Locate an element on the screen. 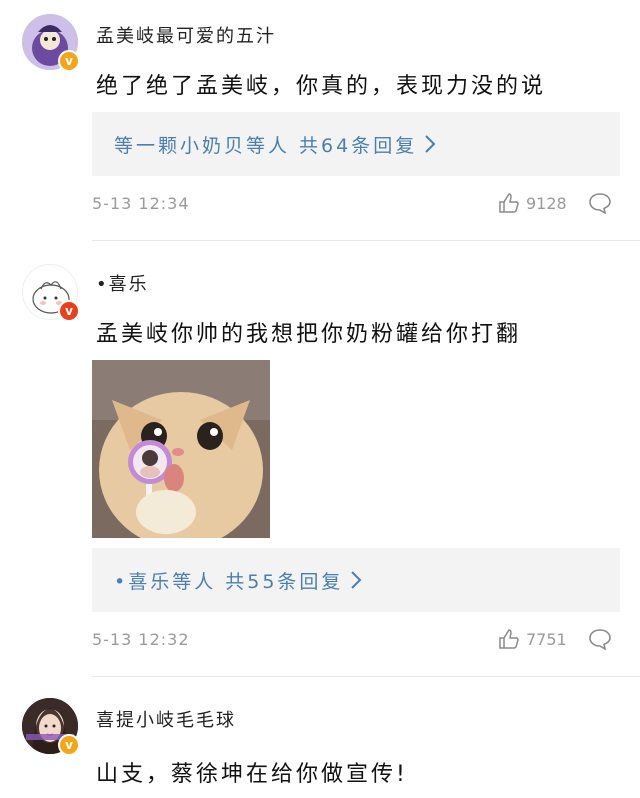 The image size is (640, 798). verified-badge-icon: v is located at coordinates (69, 745).